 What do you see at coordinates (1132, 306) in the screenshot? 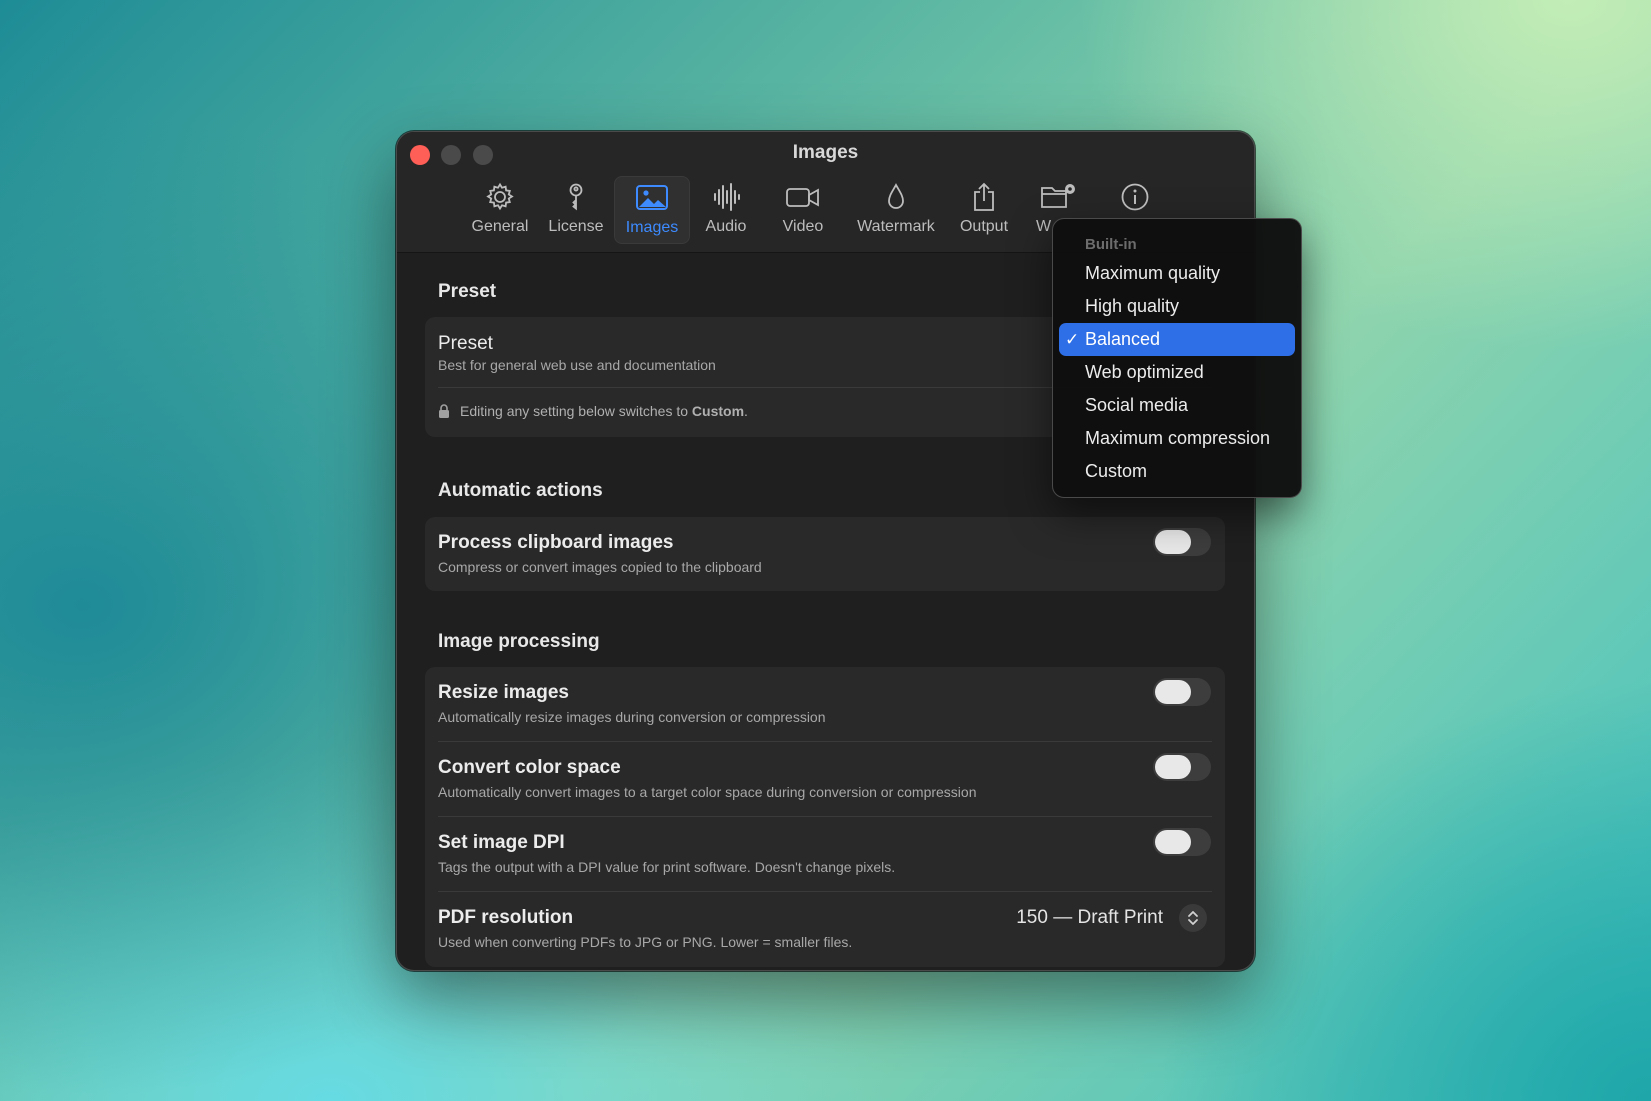
I see `menu-item-label: High quality` at bounding box center [1132, 306].